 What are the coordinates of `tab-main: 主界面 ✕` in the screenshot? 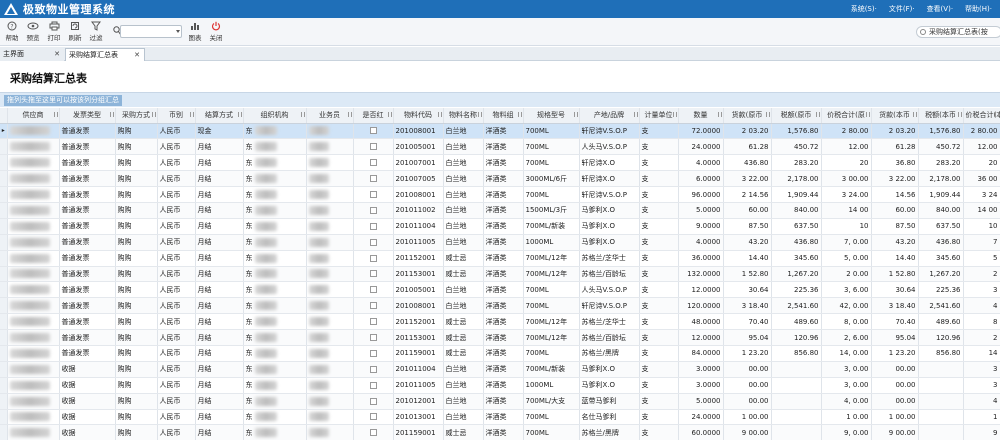 It's located at (32, 54).